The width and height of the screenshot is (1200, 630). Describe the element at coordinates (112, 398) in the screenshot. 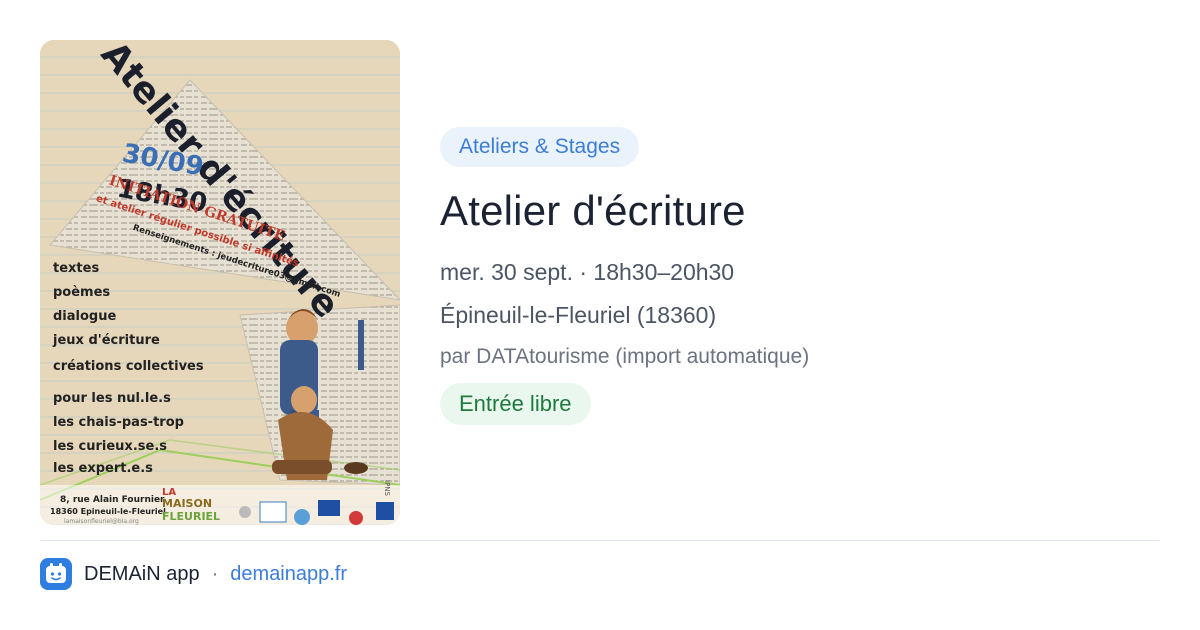

I see `poster-audience: pour les nul.le.s` at that location.